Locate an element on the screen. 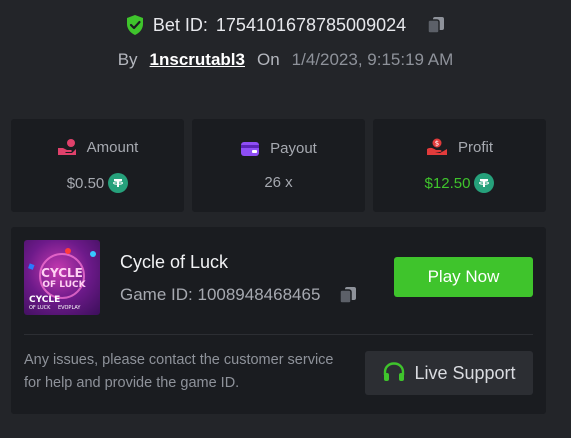 This screenshot has width=571, height=438. amount-label: Amount is located at coordinates (112, 147).